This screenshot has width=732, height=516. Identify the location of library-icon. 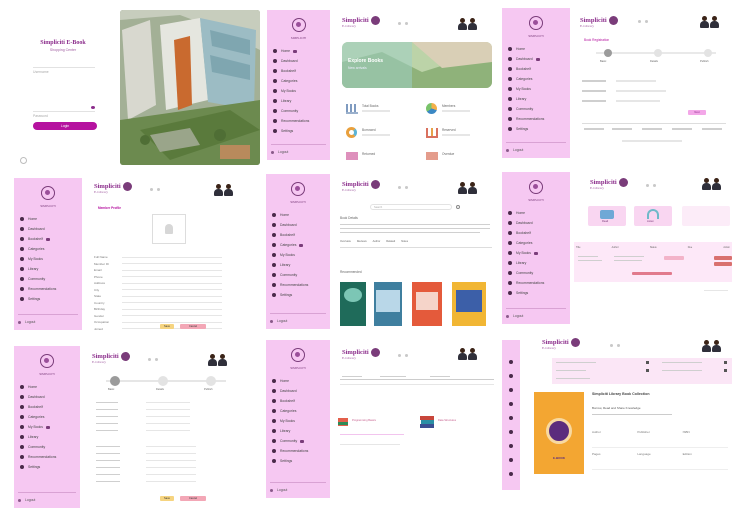
(511, 432).